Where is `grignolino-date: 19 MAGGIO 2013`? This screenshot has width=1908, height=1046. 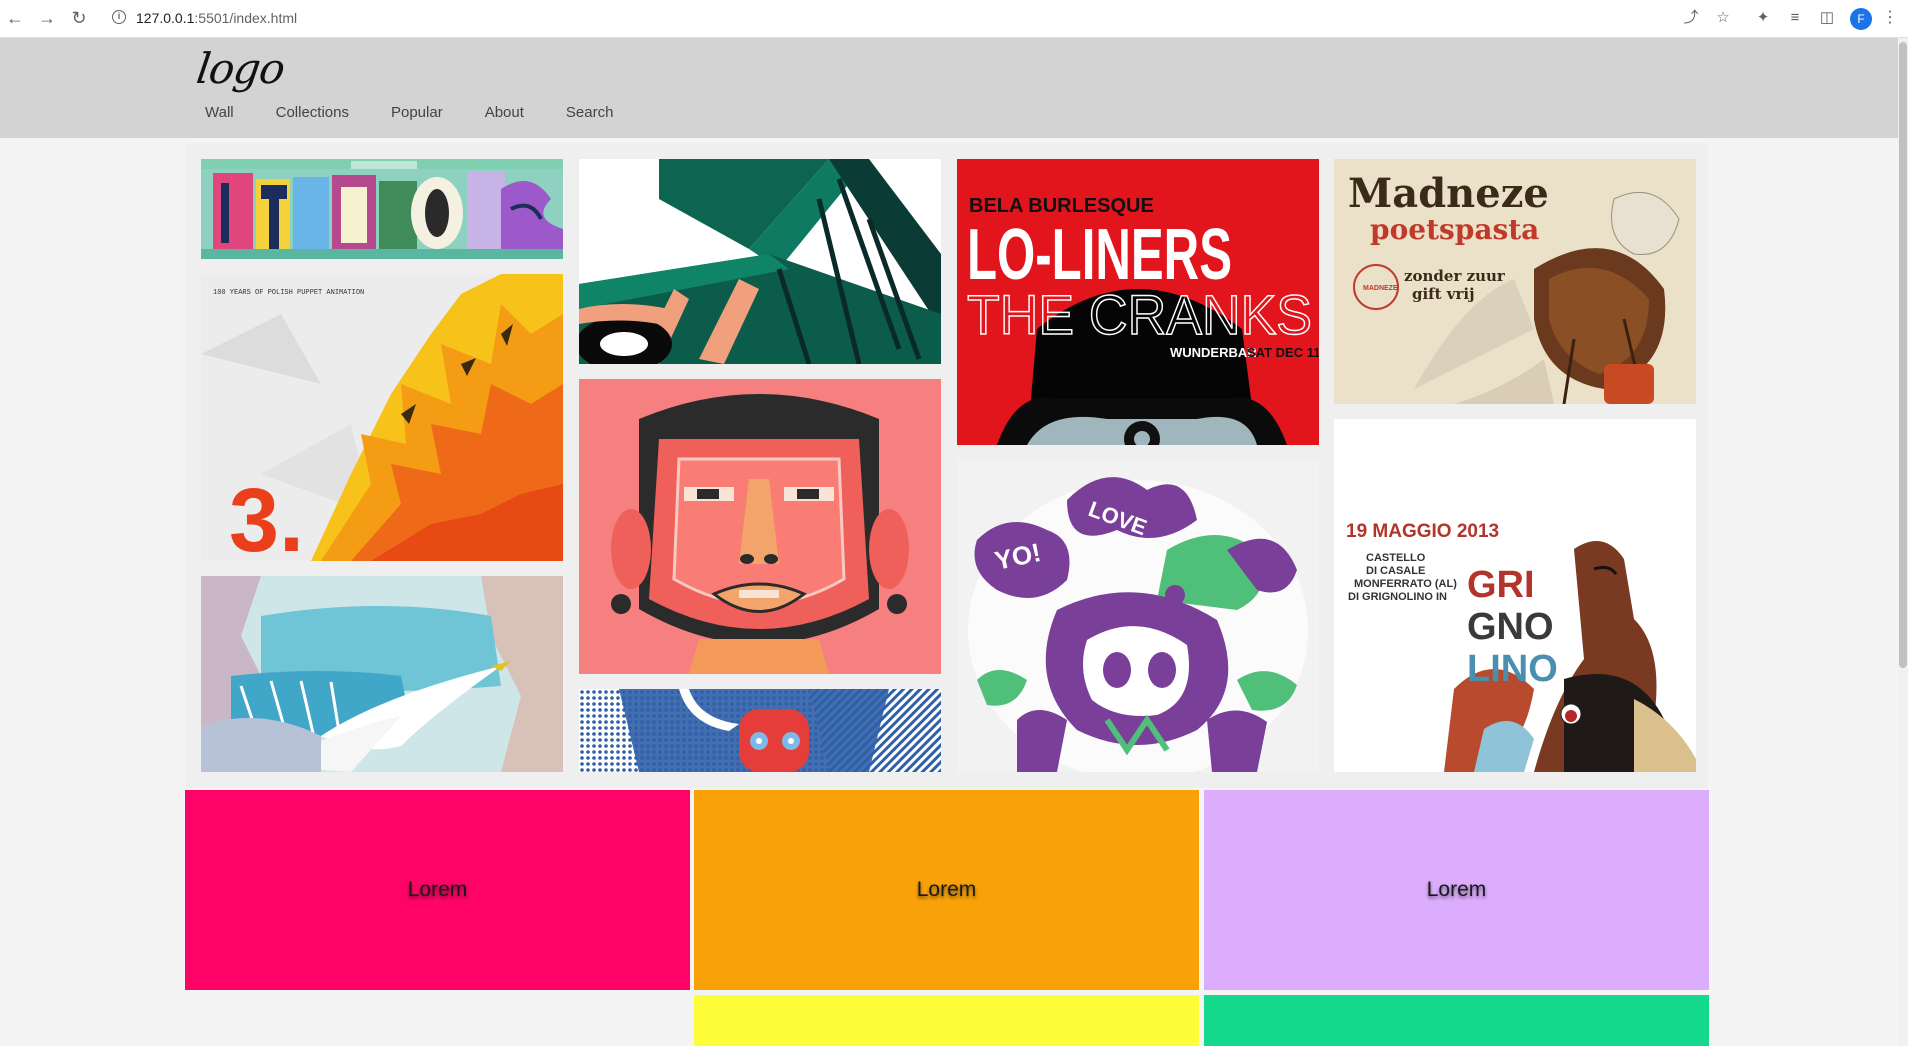 grignolino-date: 19 MAGGIO 2013 is located at coordinates (1422, 531).